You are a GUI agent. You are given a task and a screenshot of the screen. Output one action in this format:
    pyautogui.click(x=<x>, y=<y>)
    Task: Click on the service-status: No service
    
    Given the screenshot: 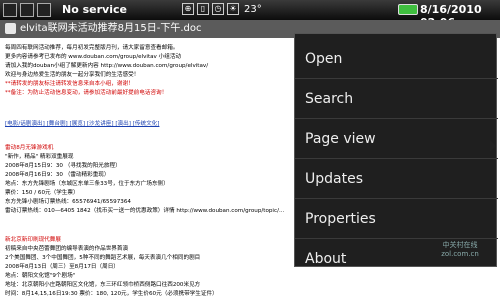 What is the action you would take?
    pyautogui.click(x=94, y=9)
    